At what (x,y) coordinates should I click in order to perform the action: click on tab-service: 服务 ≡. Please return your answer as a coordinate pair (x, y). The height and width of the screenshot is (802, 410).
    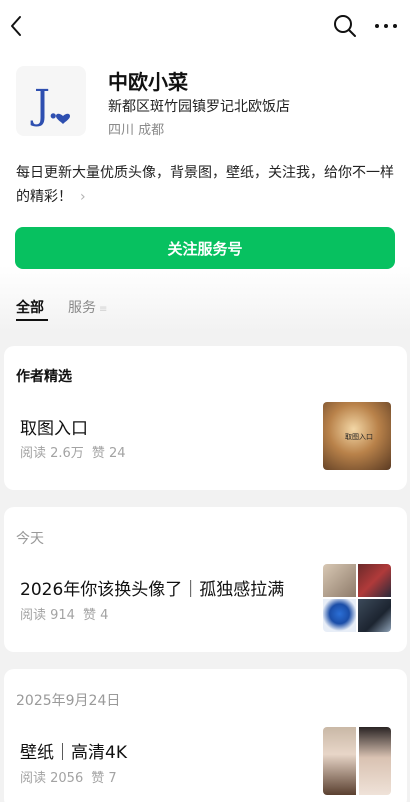
    Looking at the image, I should click on (87, 307).